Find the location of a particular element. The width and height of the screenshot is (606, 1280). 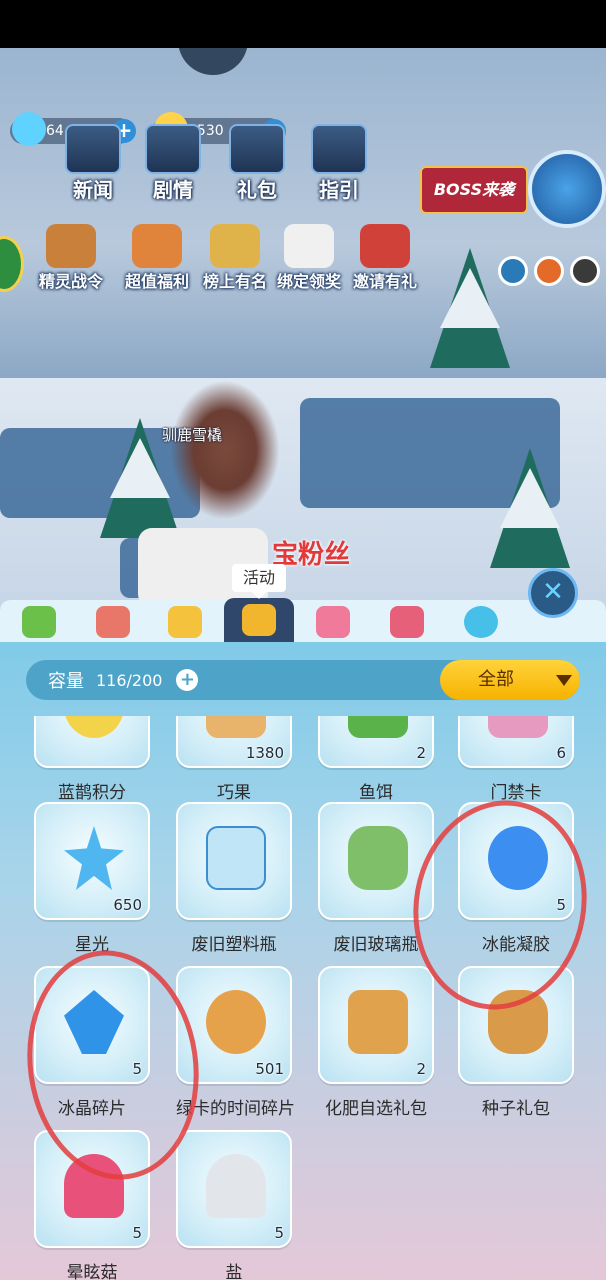

access-card-icon is located at coordinates (518, 727).